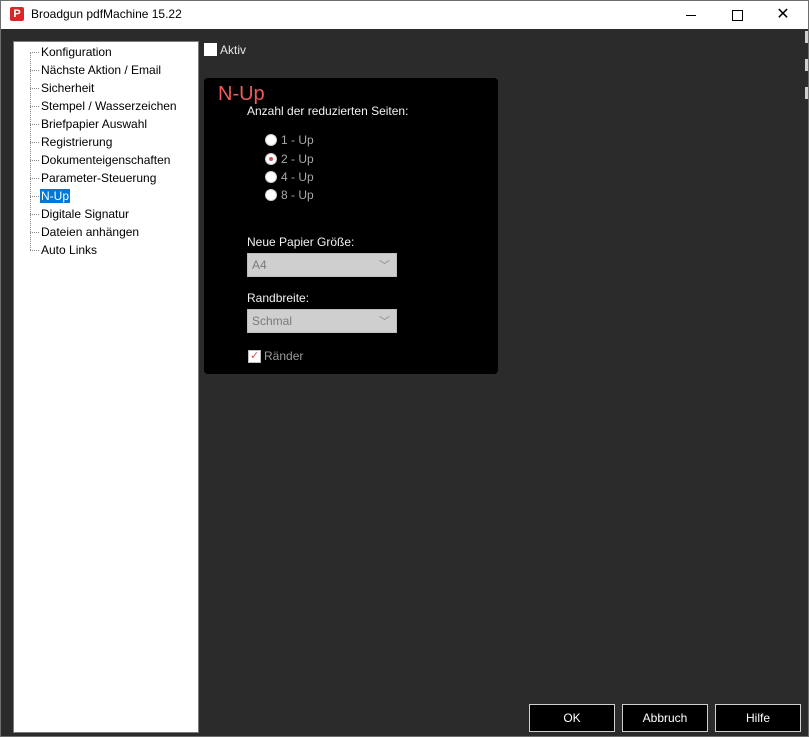 Image resolution: width=809 pixels, height=737 pixels. I want to click on tree-item-digitale-signatur: Digitale Signatur, so click(106, 214).